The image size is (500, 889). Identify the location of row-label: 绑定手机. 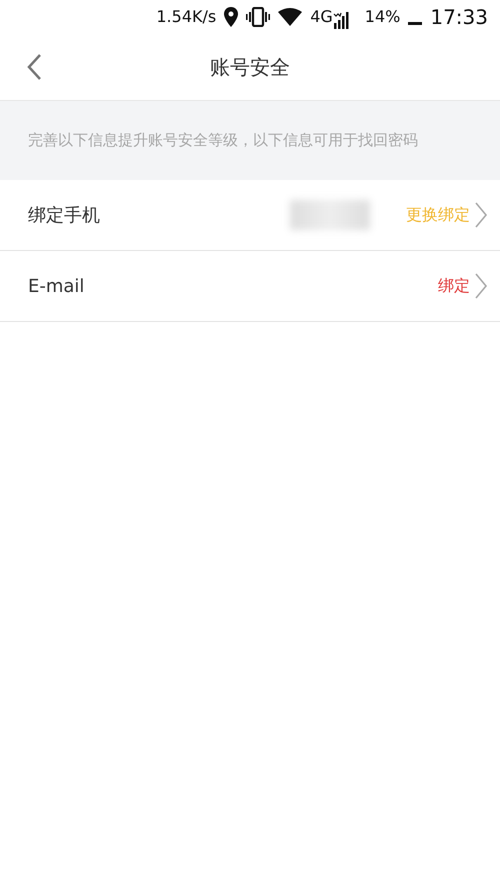
(64, 216).